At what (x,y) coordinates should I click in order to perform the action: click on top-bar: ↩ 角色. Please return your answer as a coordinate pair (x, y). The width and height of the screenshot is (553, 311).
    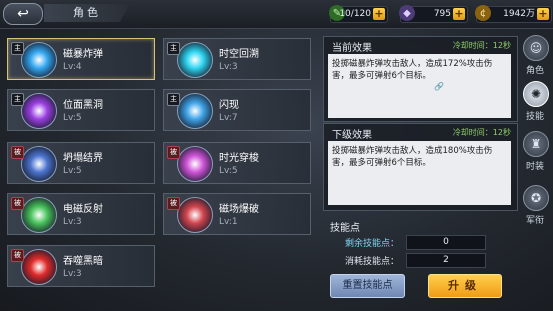
    Looking at the image, I should click on (276, 14).